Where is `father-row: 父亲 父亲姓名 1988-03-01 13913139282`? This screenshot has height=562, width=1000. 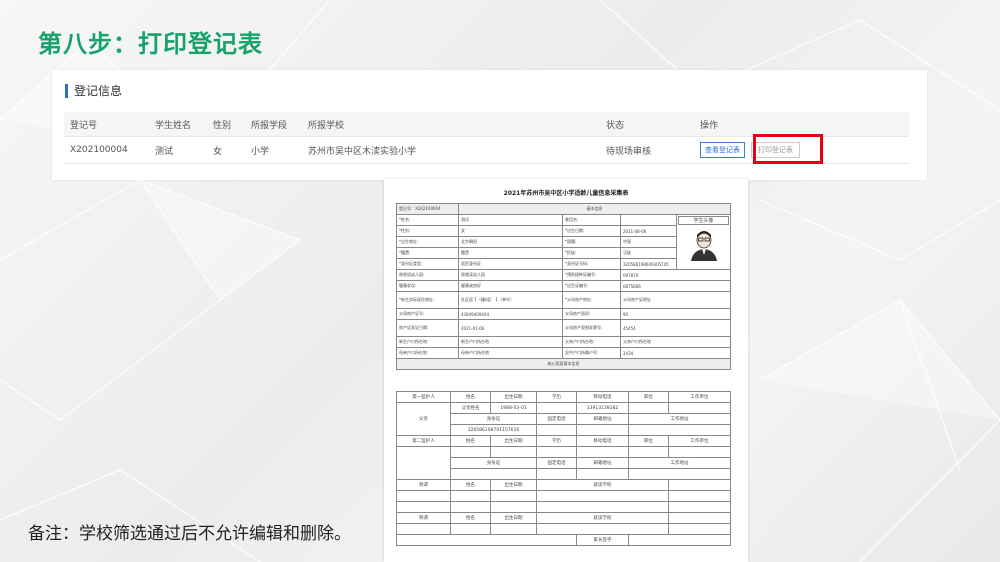
father-row: 父亲 父亲姓名 1988-03-01 13913139282 is located at coordinates (563, 419).